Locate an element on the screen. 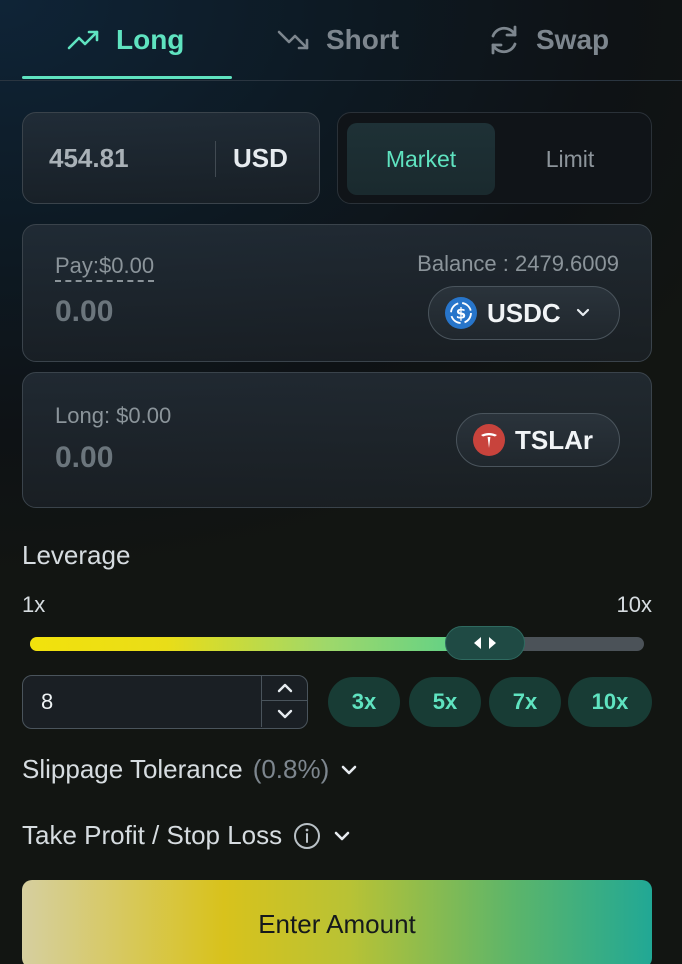 The height and width of the screenshot is (964, 682). market-button: Market is located at coordinates (421, 159).